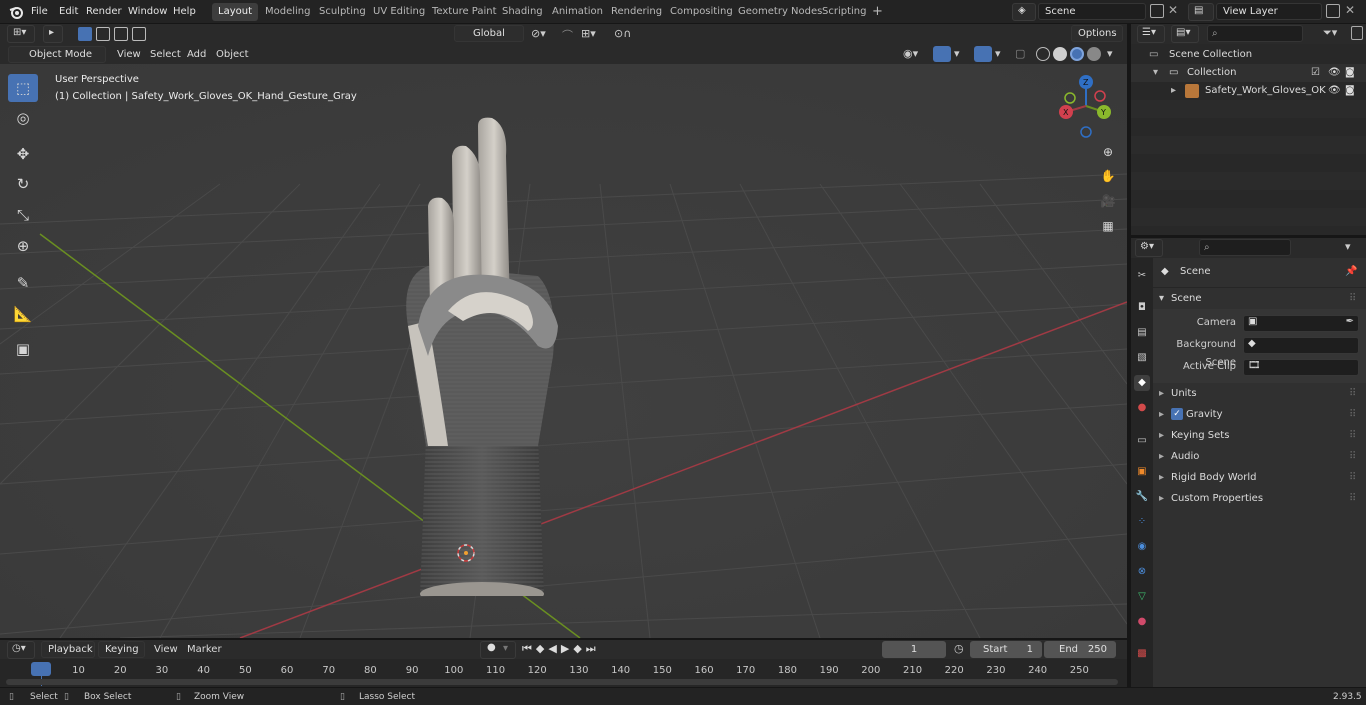 This screenshot has width=1366, height=705. What do you see at coordinates (1248, 55) in the screenshot?
I see `outliner-scene-collection: ▭ Scene Collection` at bounding box center [1248, 55].